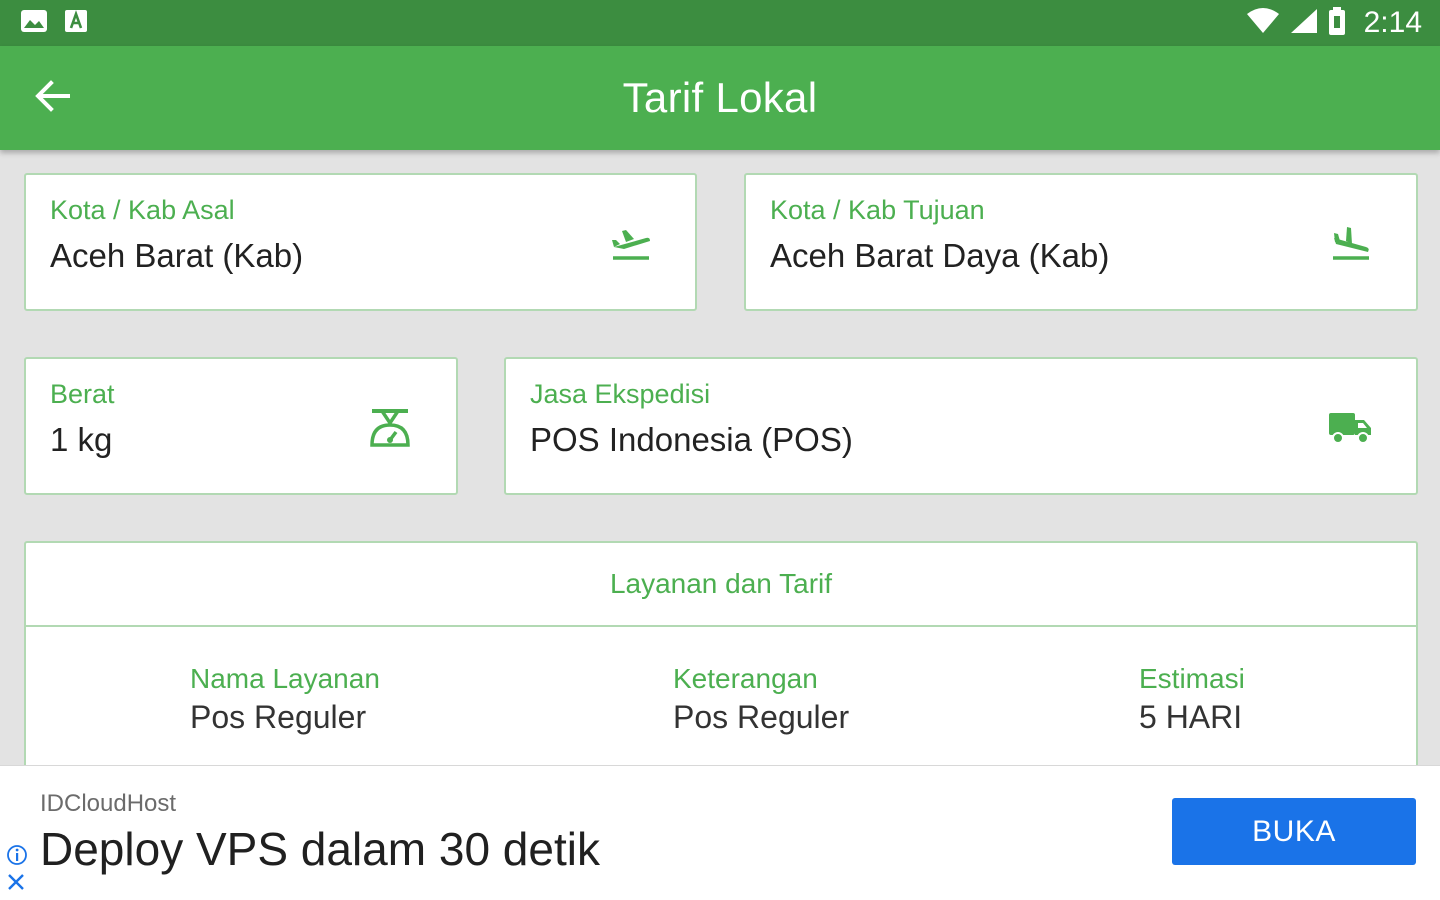 Image resolution: width=1440 pixels, height=900 pixels. What do you see at coordinates (1304, 23) in the screenshot?
I see `signal-icon` at bounding box center [1304, 23].